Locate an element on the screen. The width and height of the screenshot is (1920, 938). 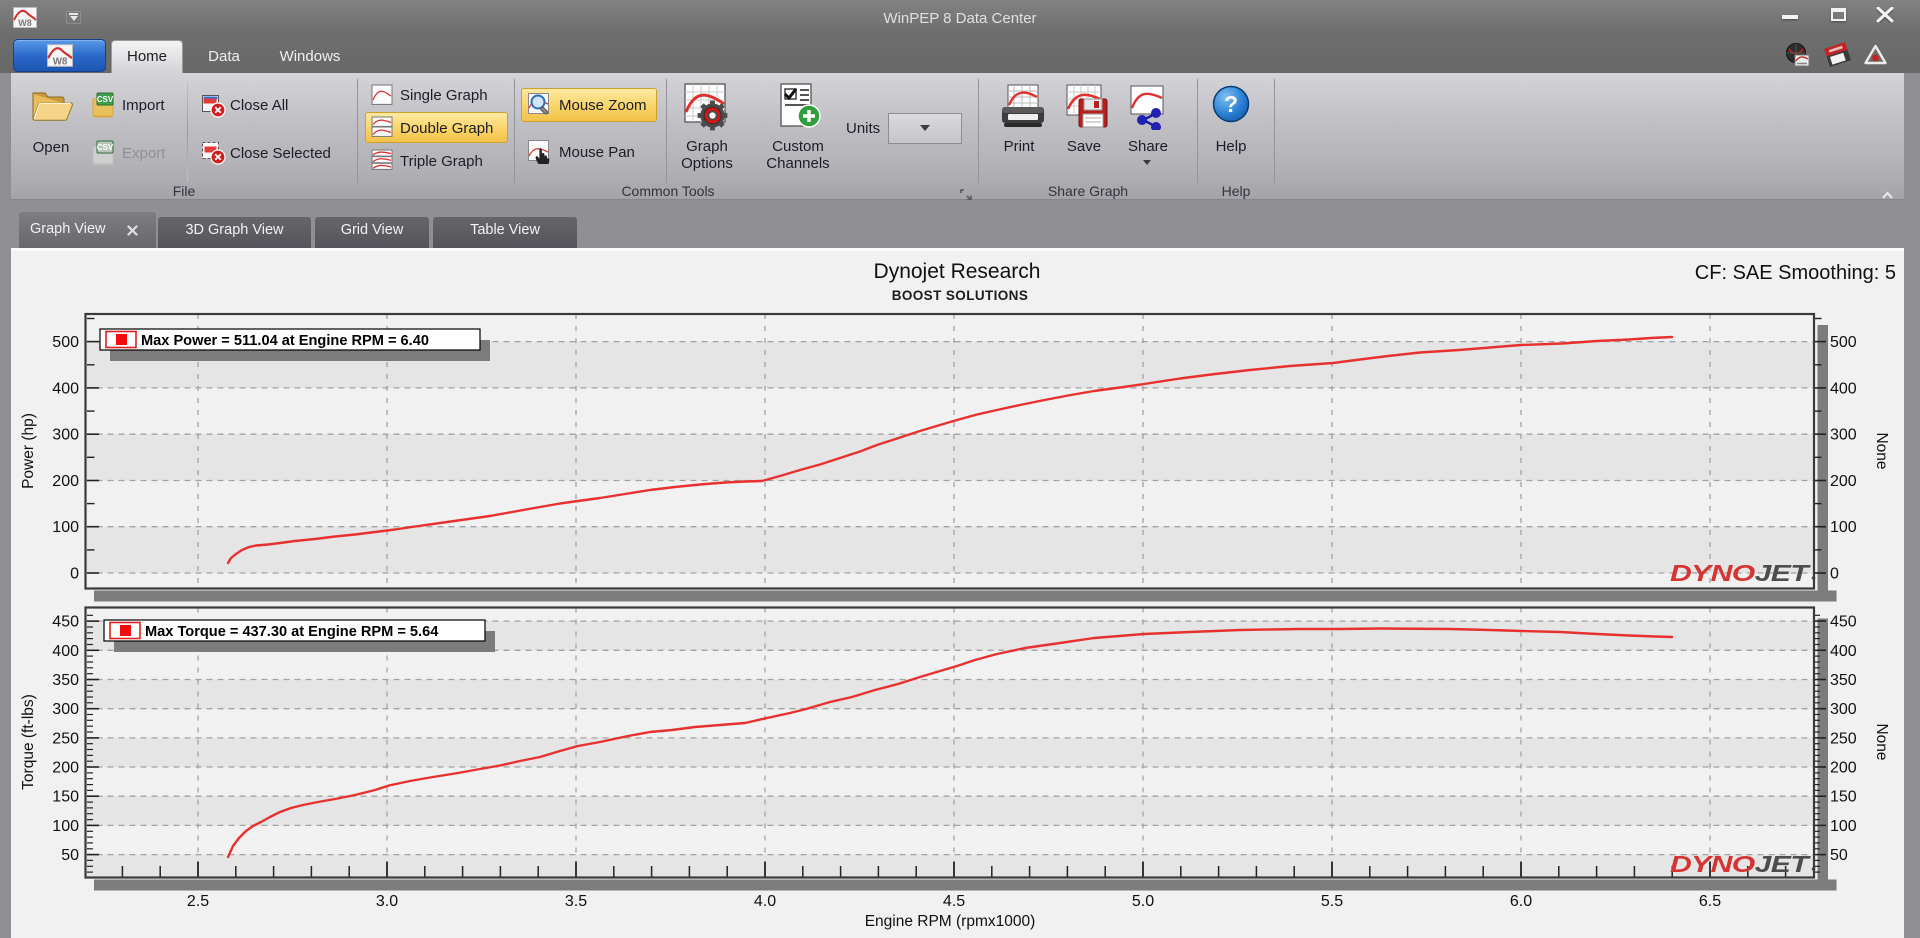
svg-text: 3.5 is located at coordinates (576, 901).